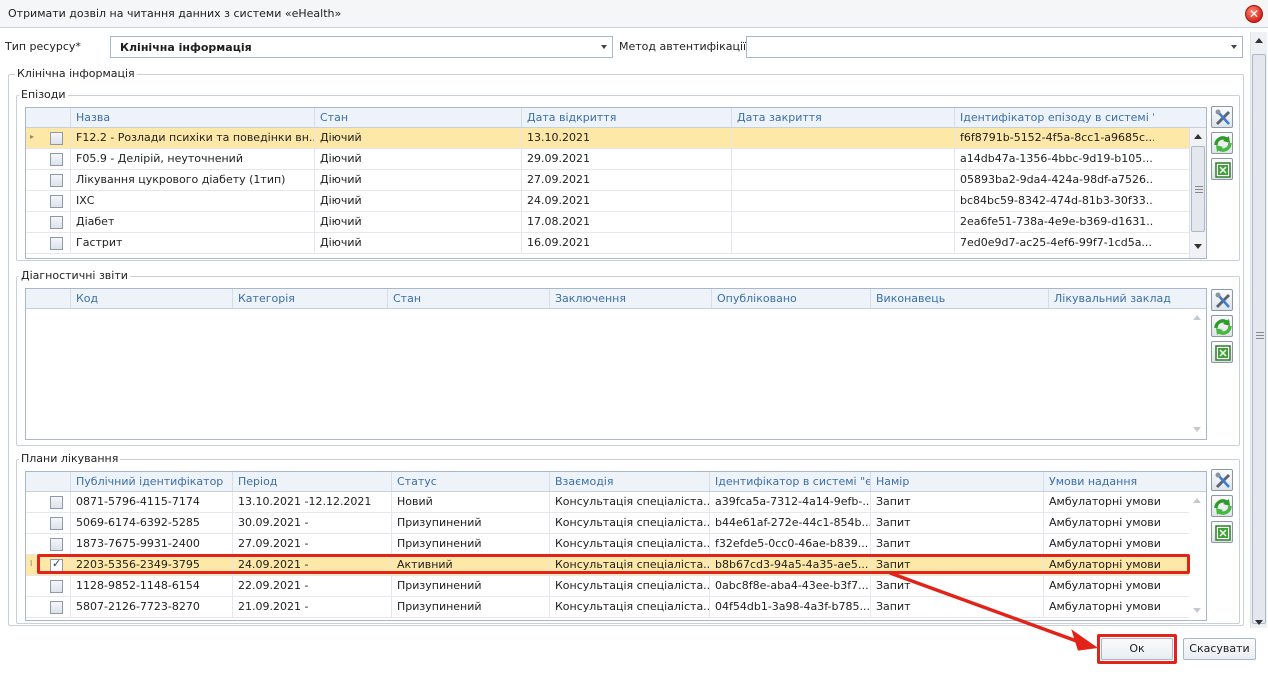 This screenshot has height=676, width=1268. Describe the element at coordinates (1118, 298) in the screenshot. I see `column-header: Лікувальний заклад` at that location.